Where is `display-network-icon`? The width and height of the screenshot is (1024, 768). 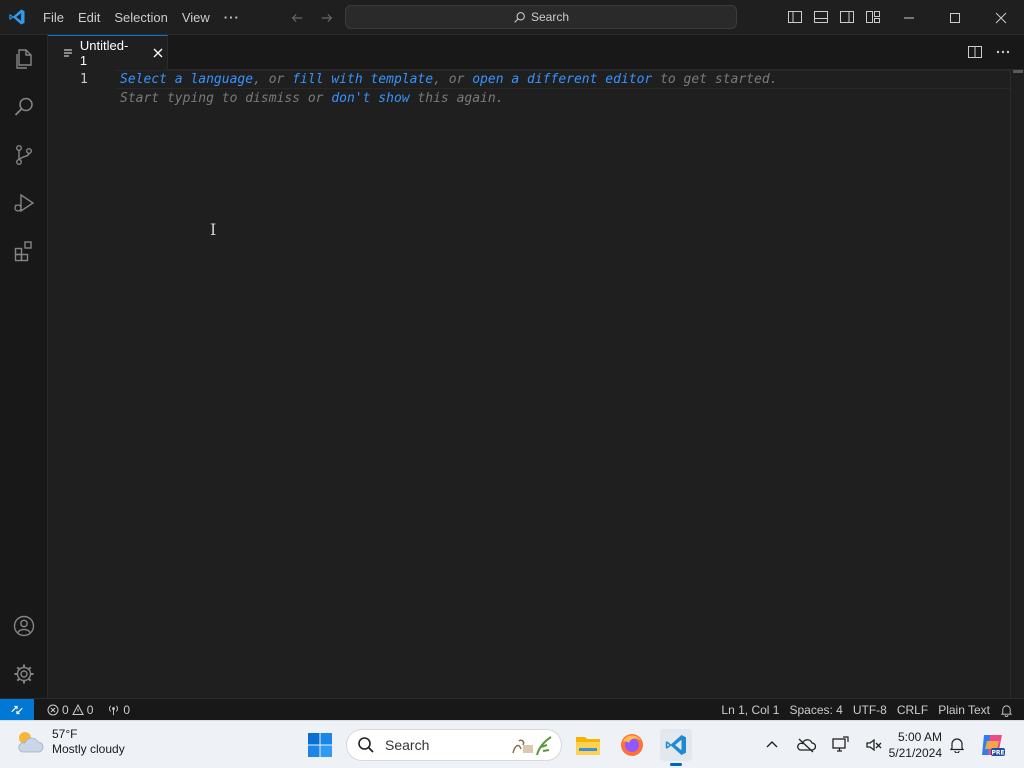 display-network-icon is located at coordinates (840, 745).